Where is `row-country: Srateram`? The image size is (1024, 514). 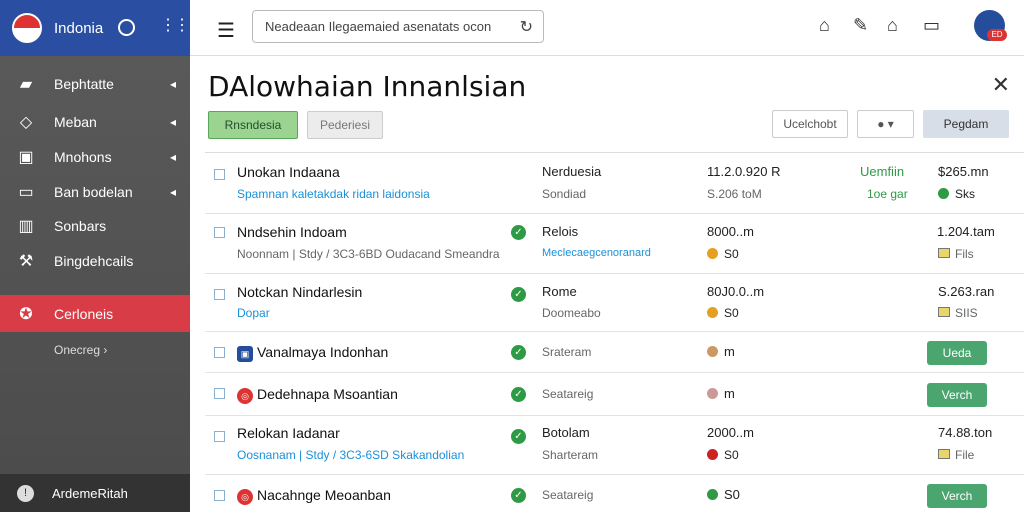 row-country: Srateram is located at coordinates (567, 352).